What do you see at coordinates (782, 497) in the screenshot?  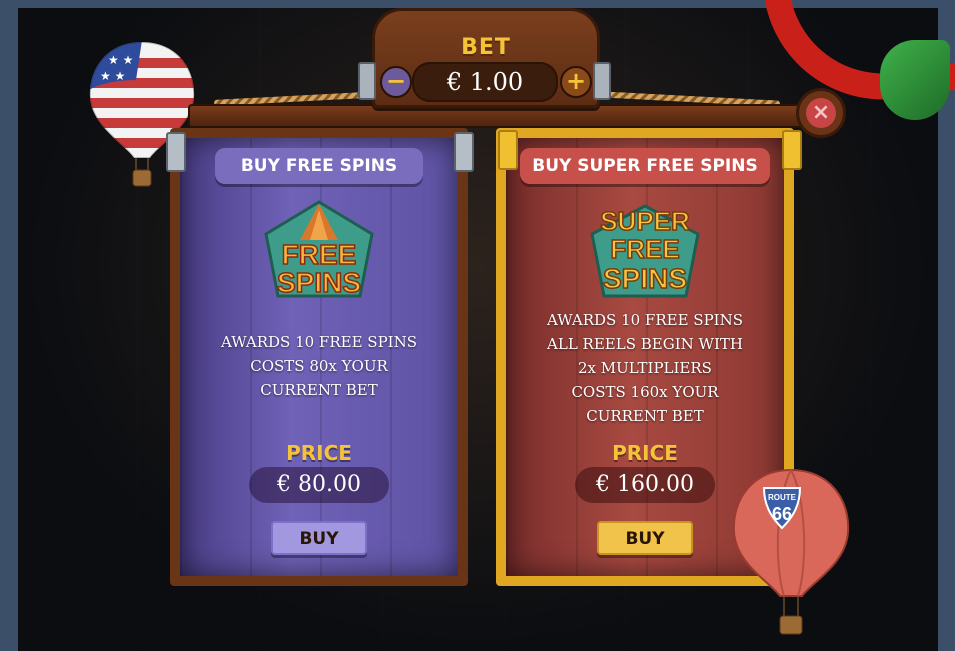 I see `badge-text: ROUTE` at bounding box center [782, 497].